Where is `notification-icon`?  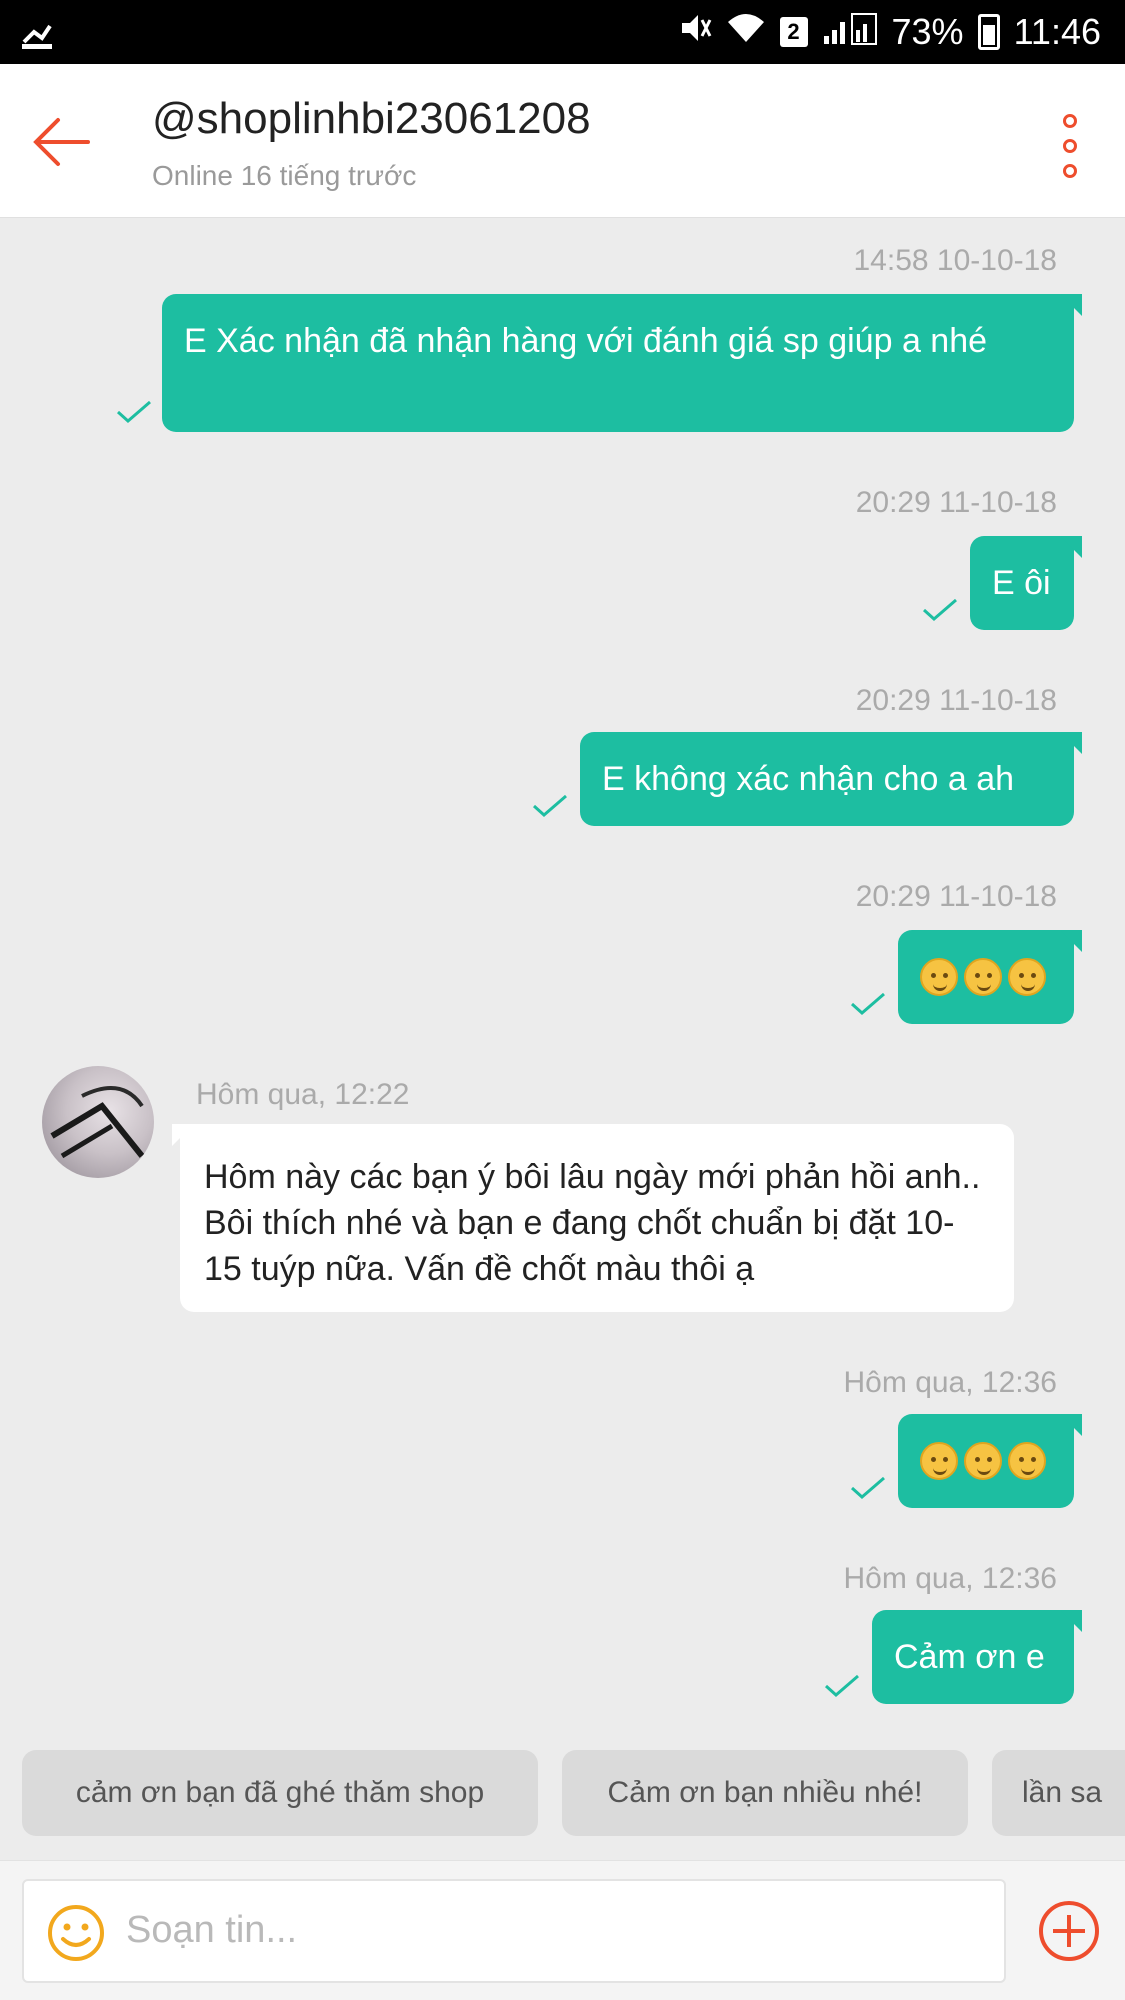 notification-icon is located at coordinates (37, 32).